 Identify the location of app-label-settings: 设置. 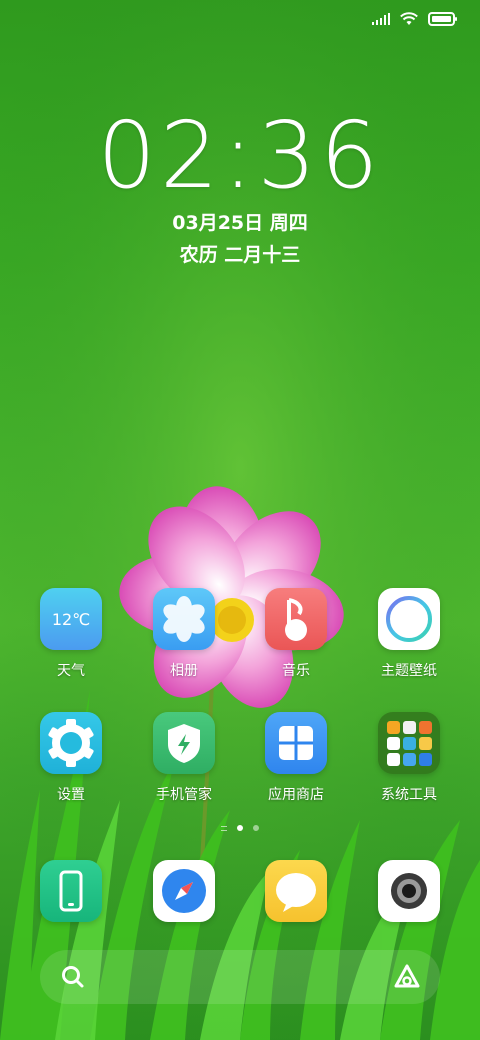
(71, 795).